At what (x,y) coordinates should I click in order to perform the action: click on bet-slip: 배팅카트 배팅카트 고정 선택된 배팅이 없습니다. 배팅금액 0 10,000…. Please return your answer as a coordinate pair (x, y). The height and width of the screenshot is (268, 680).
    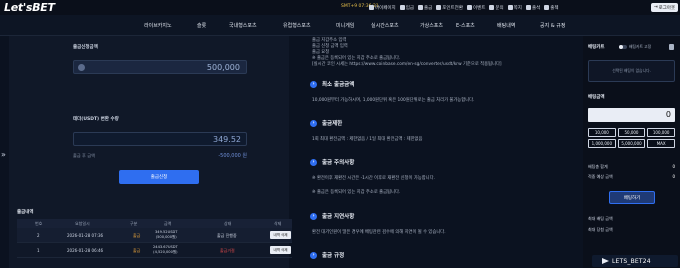
    Looking at the image, I should click on (631, 152).